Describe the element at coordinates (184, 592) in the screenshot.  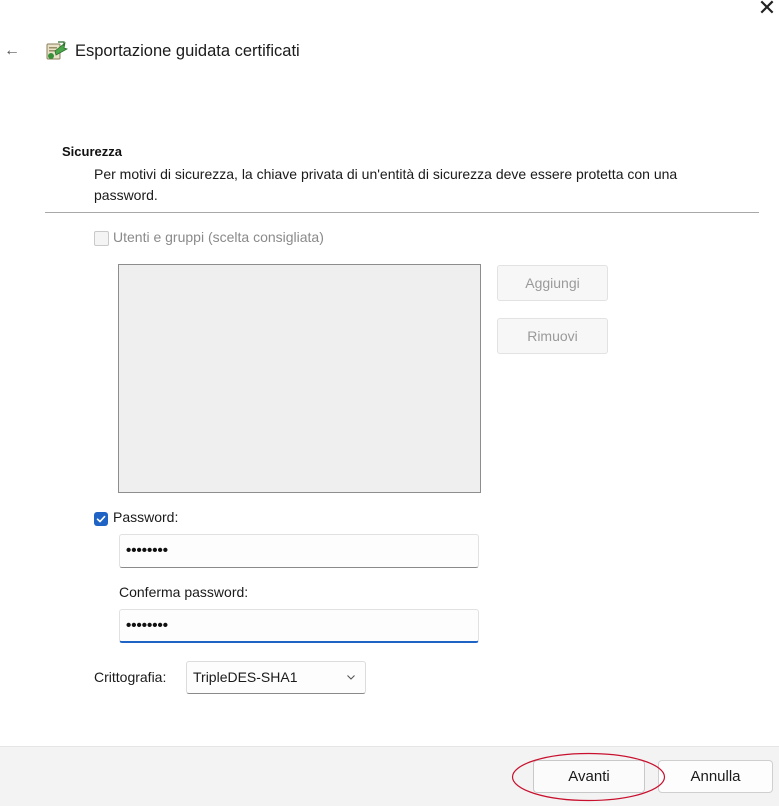
I see `confirm-password-label: Conferma password:` at that location.